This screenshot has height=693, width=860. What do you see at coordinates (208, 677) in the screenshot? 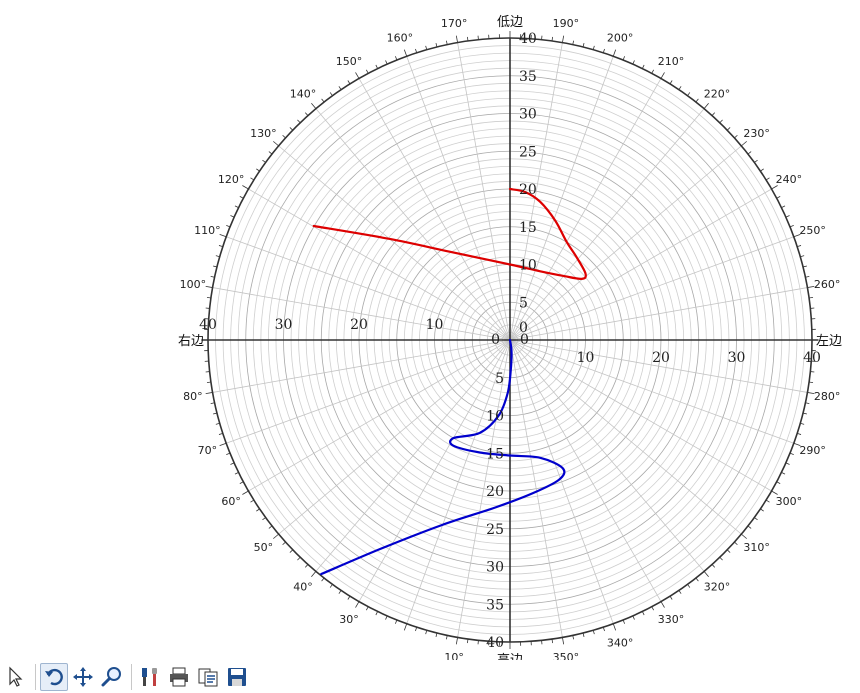
I see `copy-button` at bounding box center [208, 677].